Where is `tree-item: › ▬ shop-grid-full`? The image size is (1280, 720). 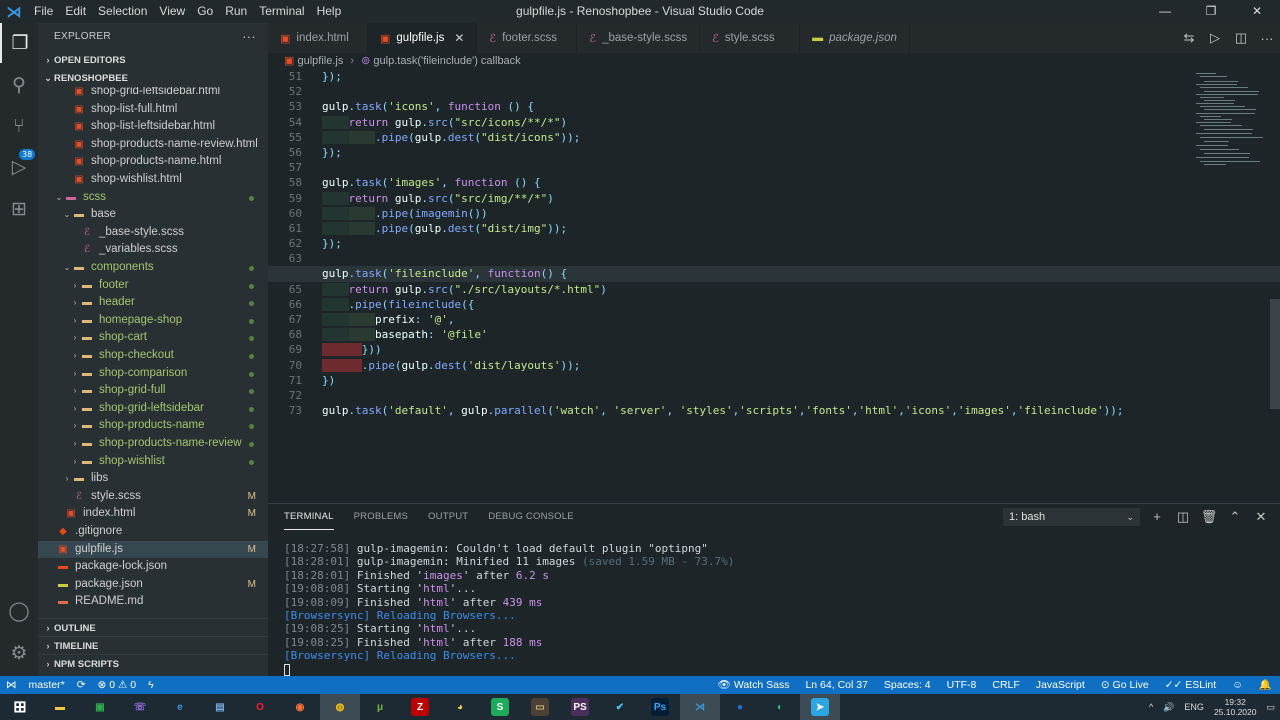 tree-item: › ▬ shop-grid-full is located at coordinates (153, 391).